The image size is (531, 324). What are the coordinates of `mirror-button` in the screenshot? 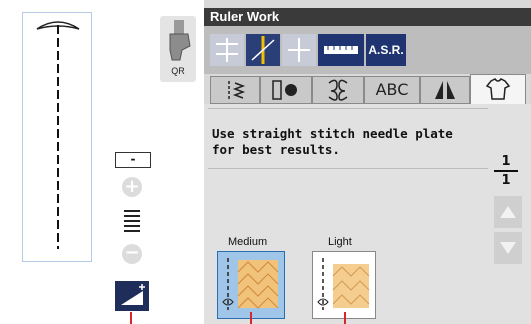 It's located at (227, 50).